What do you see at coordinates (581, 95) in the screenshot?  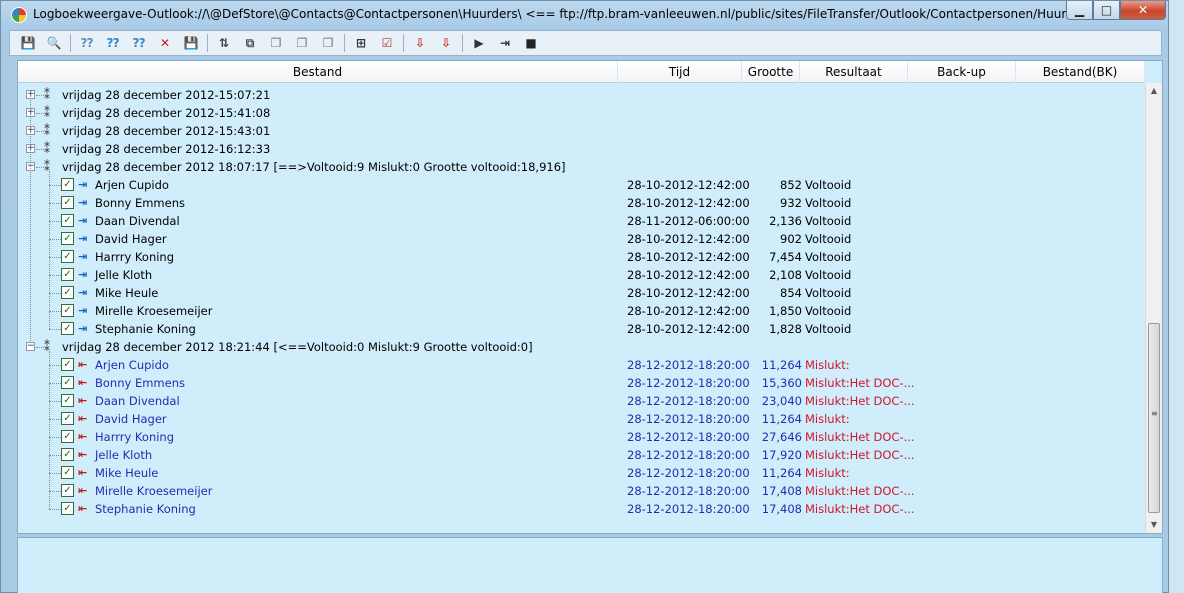 I see `group-row: + ⁑ vrijdag 28 december 2012-15:07:21` at bounding box center [581, 95].